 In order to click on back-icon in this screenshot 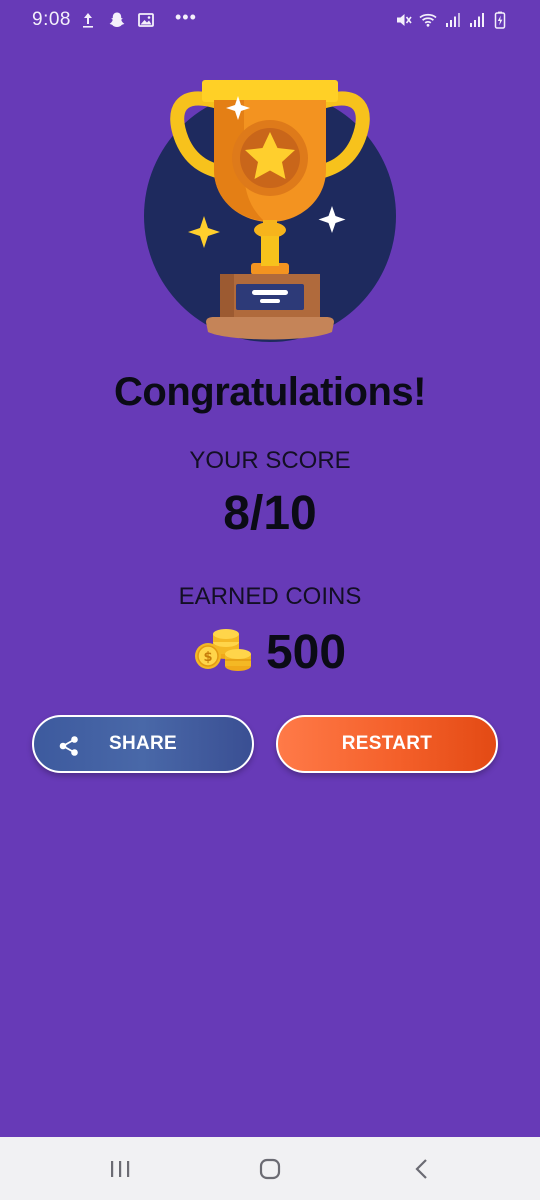, I will do `click(421, 1168)`.